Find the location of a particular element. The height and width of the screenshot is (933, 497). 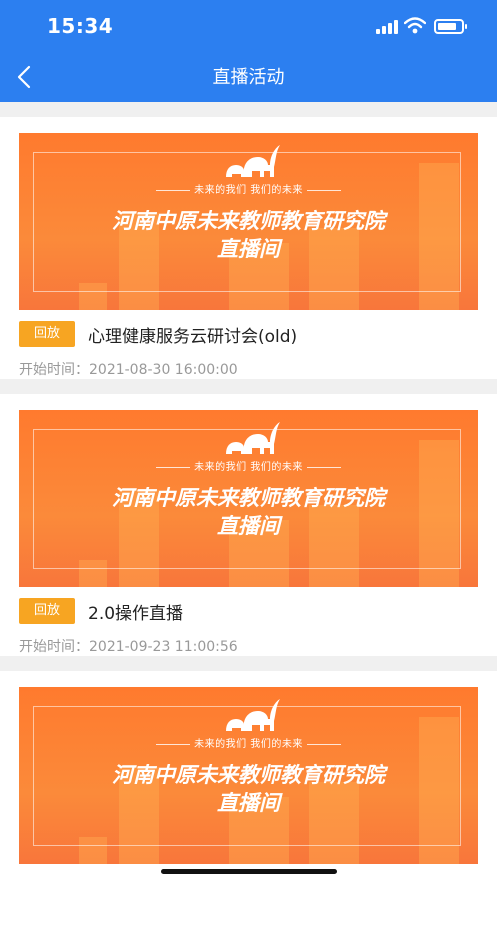

app-header: 15:34 直播活动 is located at coordinates (248, 51).